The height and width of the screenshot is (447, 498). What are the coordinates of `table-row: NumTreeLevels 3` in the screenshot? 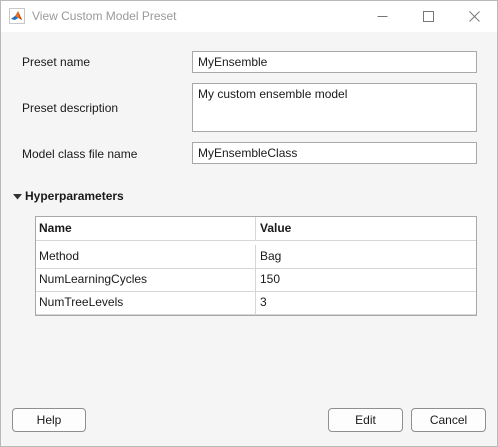 It's located at (256, 303).